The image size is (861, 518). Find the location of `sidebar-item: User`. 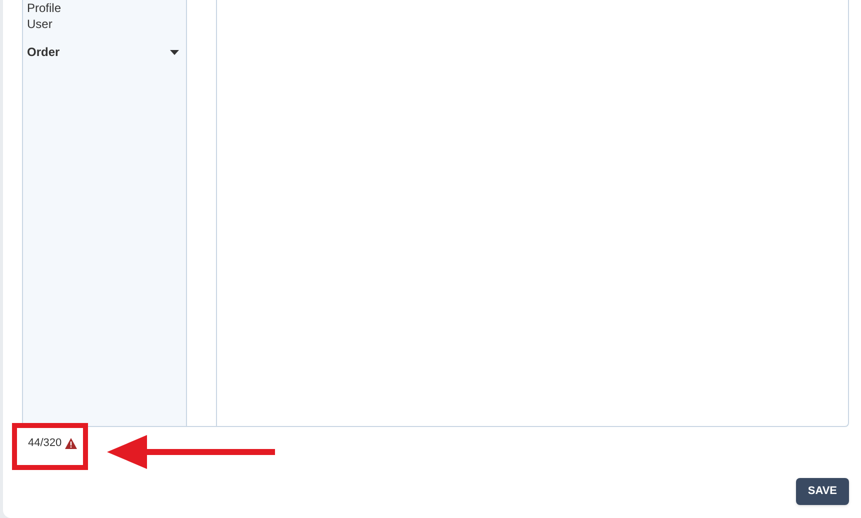

sidebar-item: User is located at coordinates (104, 24).